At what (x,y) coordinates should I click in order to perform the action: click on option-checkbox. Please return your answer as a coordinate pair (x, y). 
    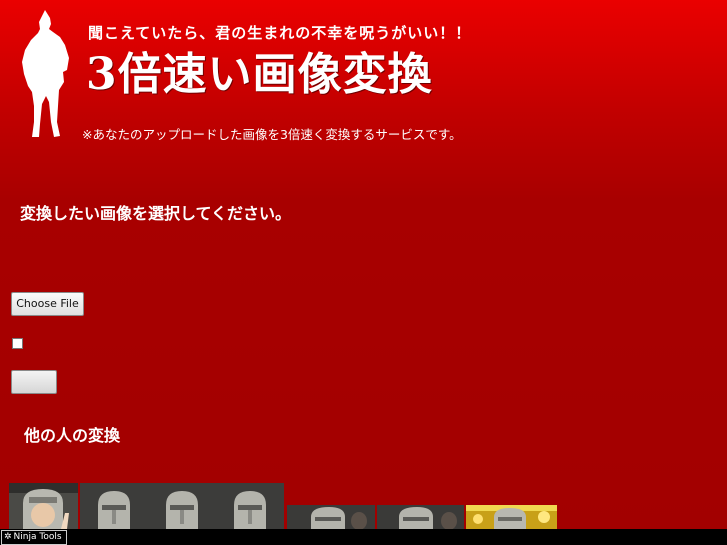
    Looking at the image, I should click on (17, 343).